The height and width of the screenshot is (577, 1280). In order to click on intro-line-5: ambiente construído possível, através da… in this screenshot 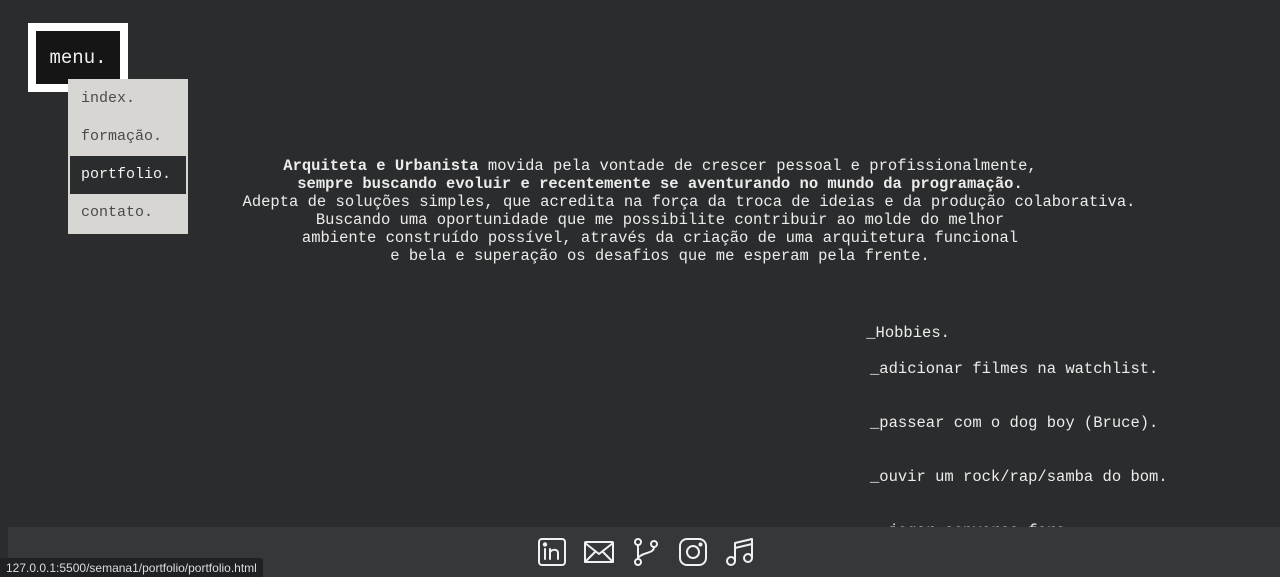, I will do `click(660, 238)`.